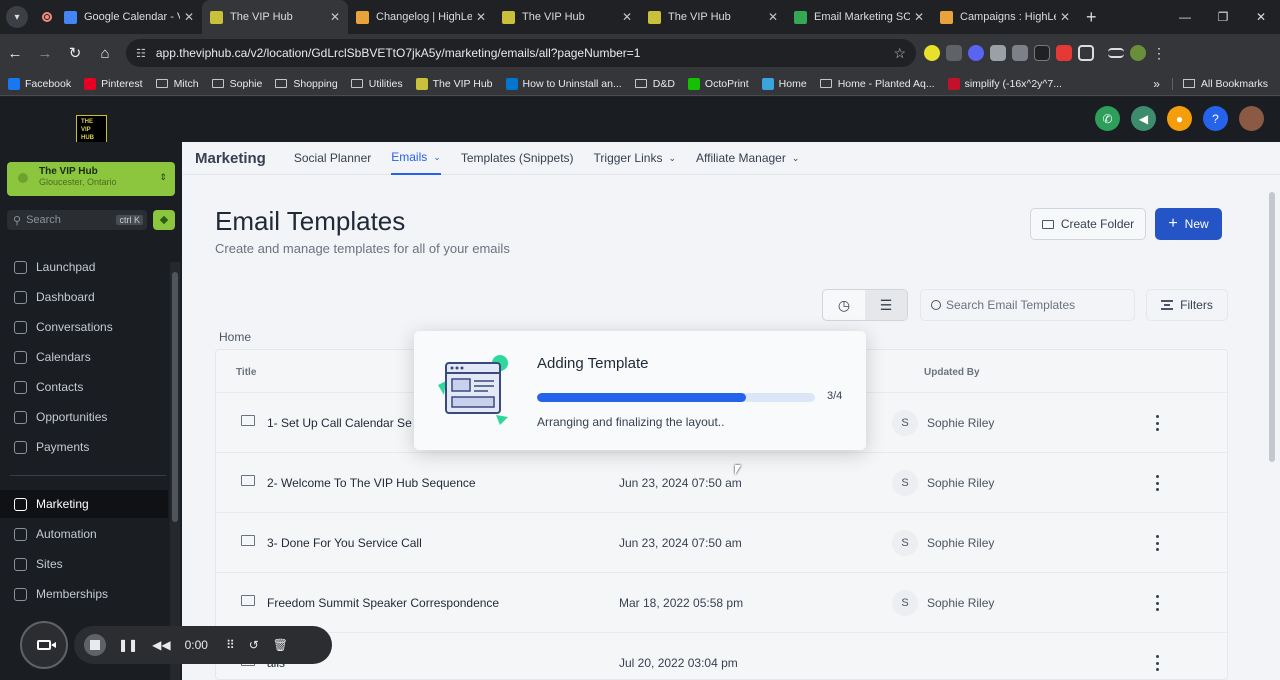  What do you see at coordinates (84, 417) in the screenshot?
I see `sidebar-item-opportunities: Opportunities` at bounding box center [84, 417].